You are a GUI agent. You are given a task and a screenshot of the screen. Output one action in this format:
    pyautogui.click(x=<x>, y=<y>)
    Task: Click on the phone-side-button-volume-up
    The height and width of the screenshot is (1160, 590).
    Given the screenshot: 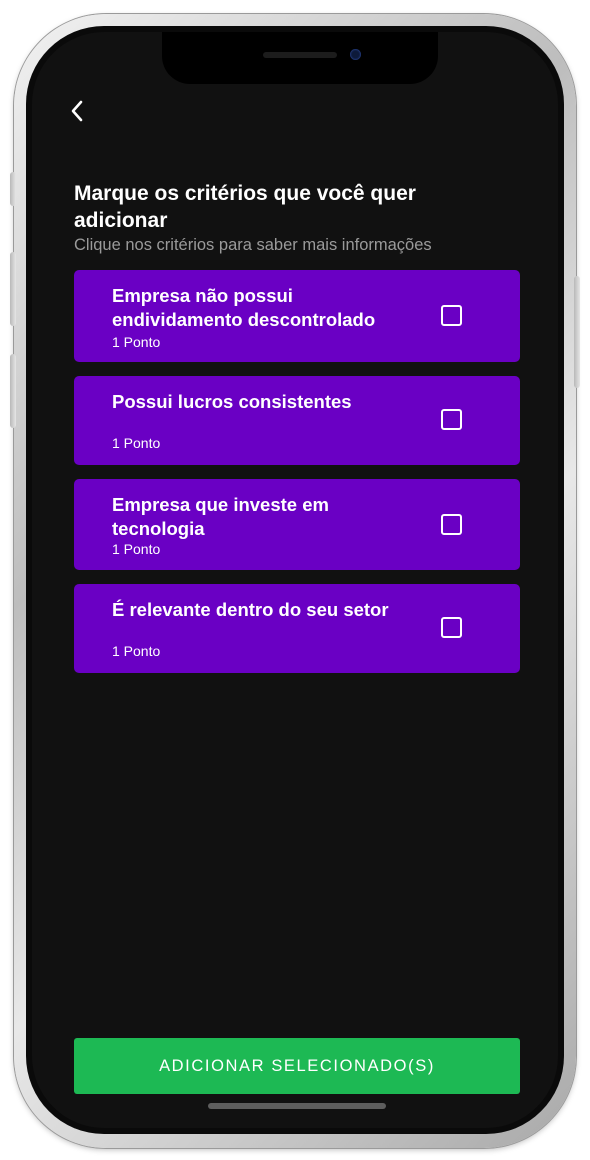 What is the action you would take?
    pyautogui.click(x=13, y=289)
    